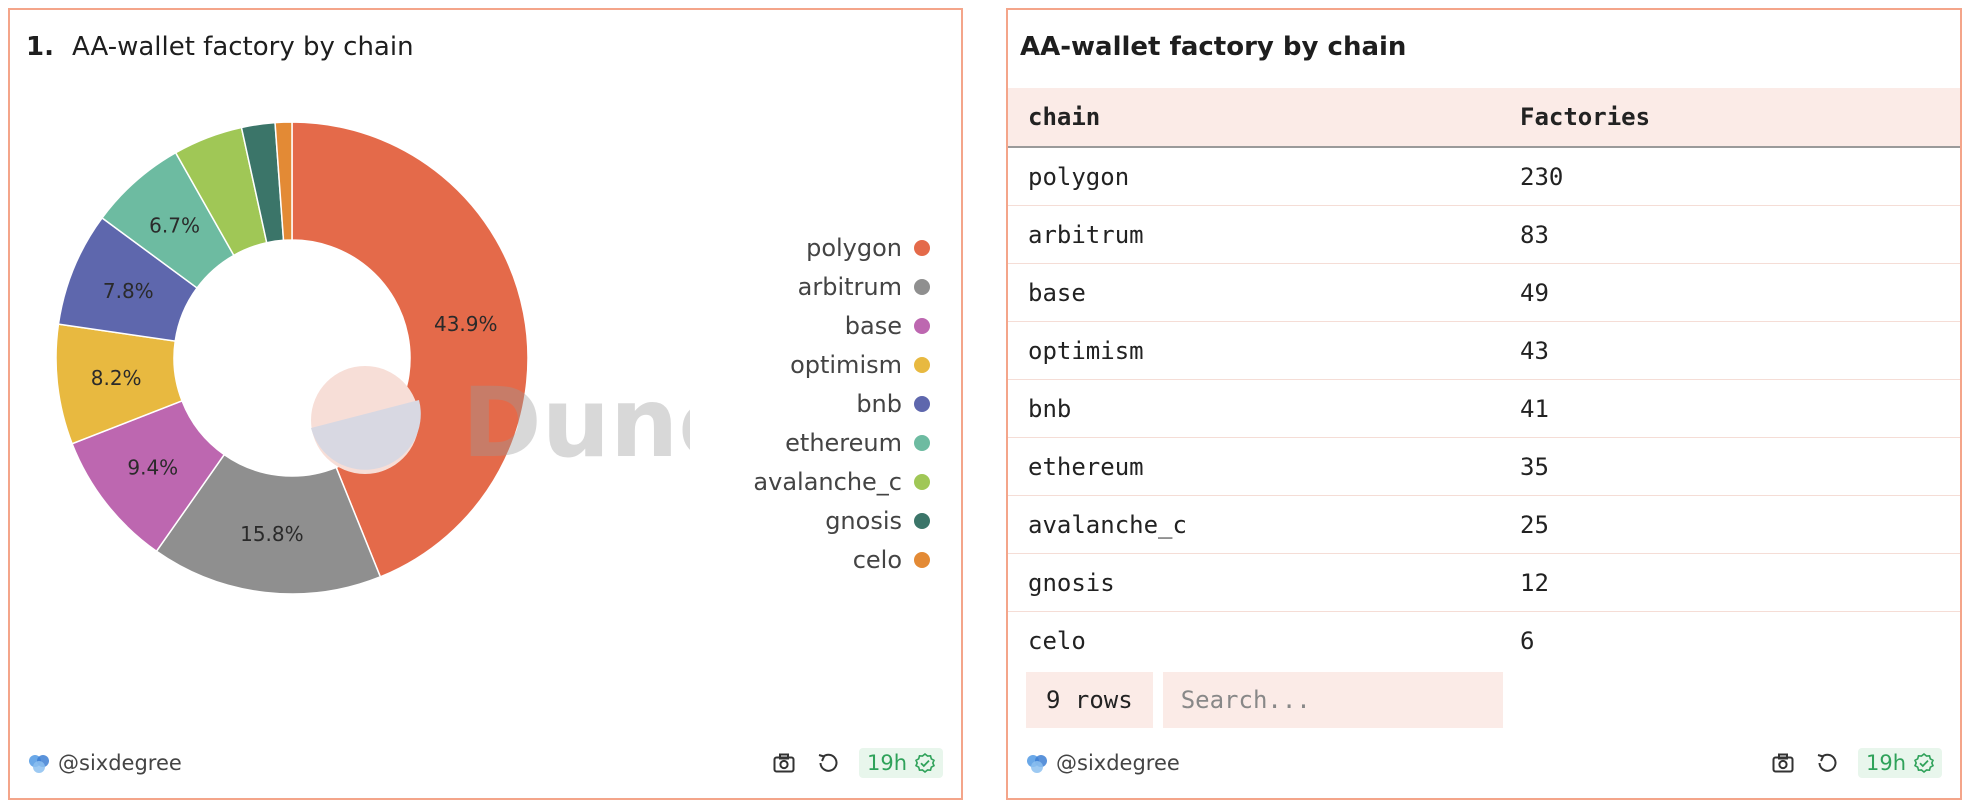 The image size is (1970, 806). What do you see at coordinates (846, 364) in the screenshot?
I see `legend-label: optimism` at bounding box center [846, 364].